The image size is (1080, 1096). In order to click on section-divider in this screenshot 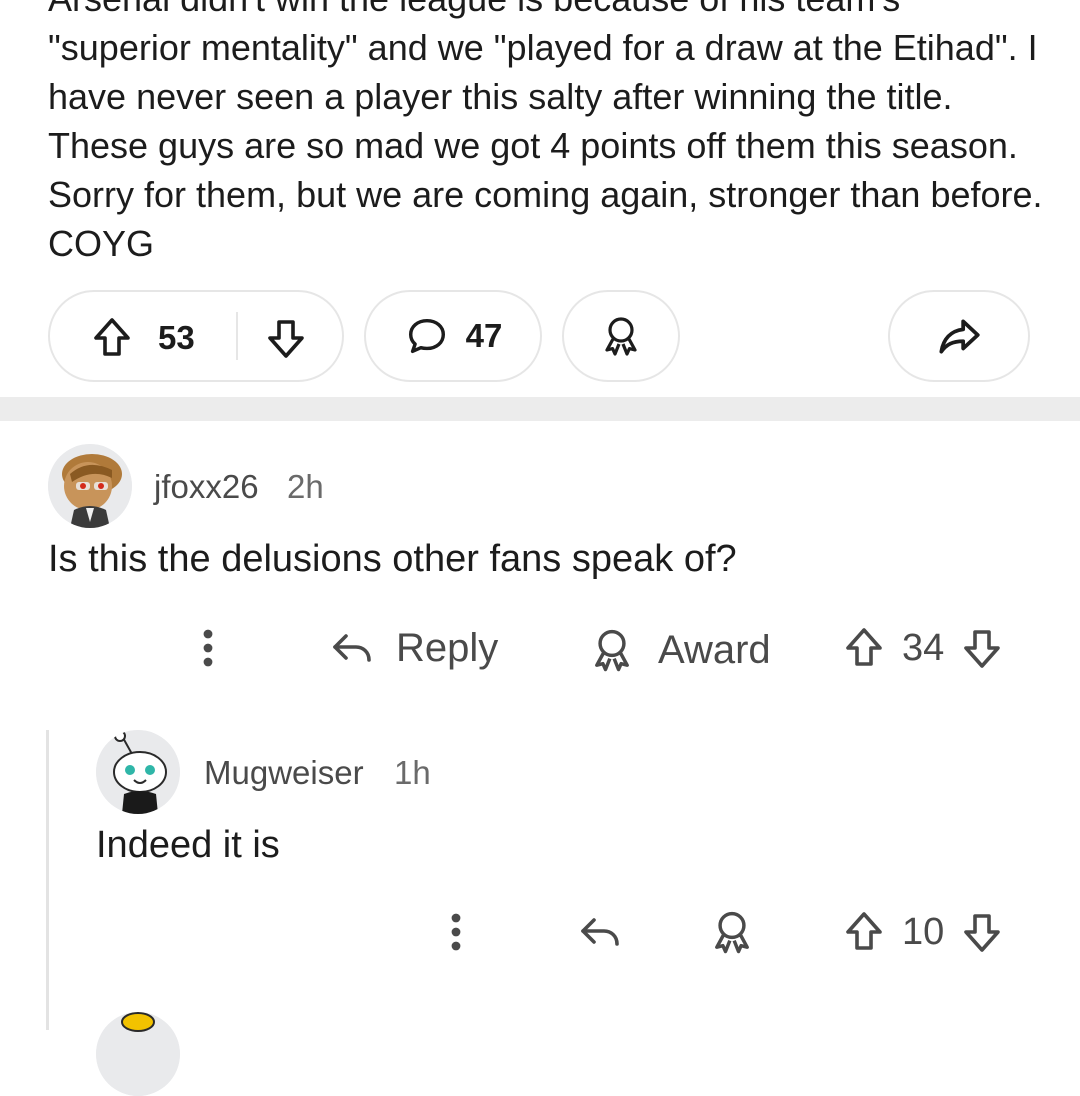, I will do `click(540, 409)`.